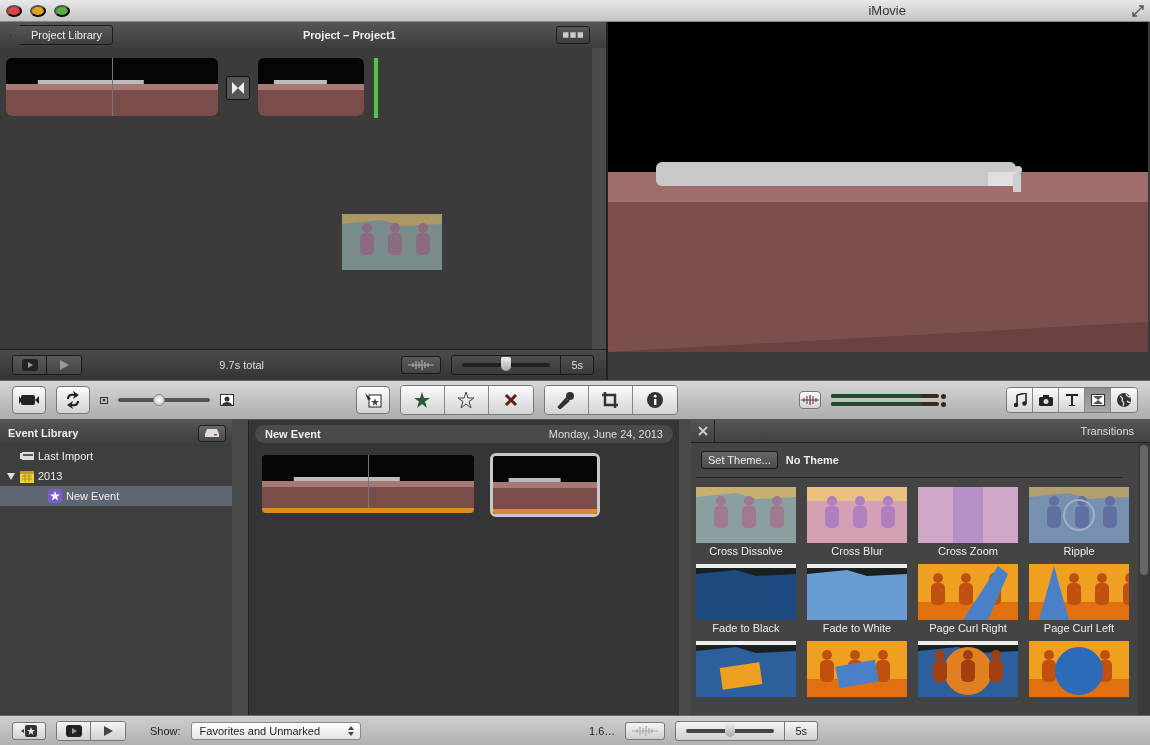 The height and width of the screenshot is (745, 1150). I want to click on swap-button, so click(73, 400).